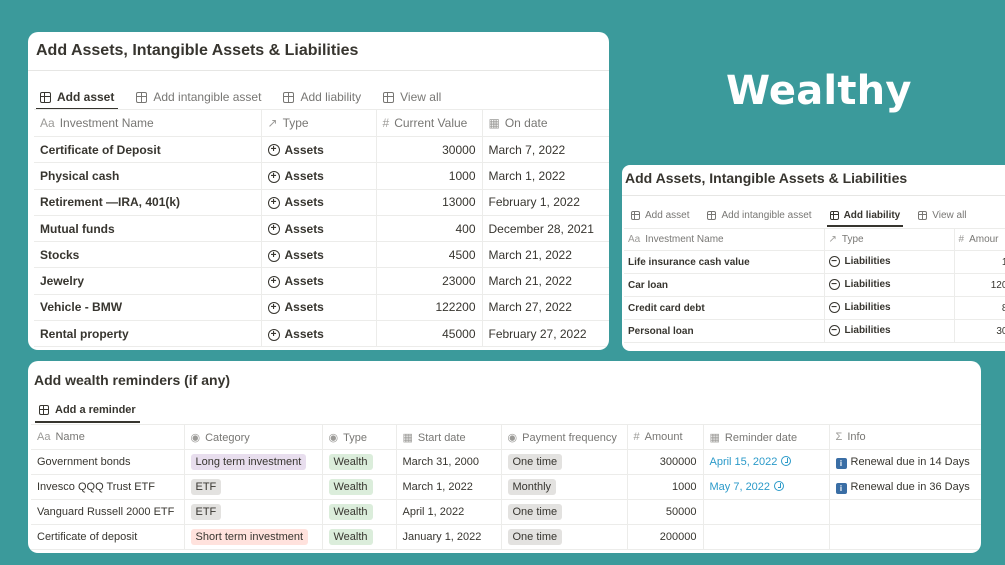 This screenshot has width=1005, height=565. Describe the element at coordinates (448, 512) in the screenshot. I see `start-date-cell: April 1, 2022` at that location.